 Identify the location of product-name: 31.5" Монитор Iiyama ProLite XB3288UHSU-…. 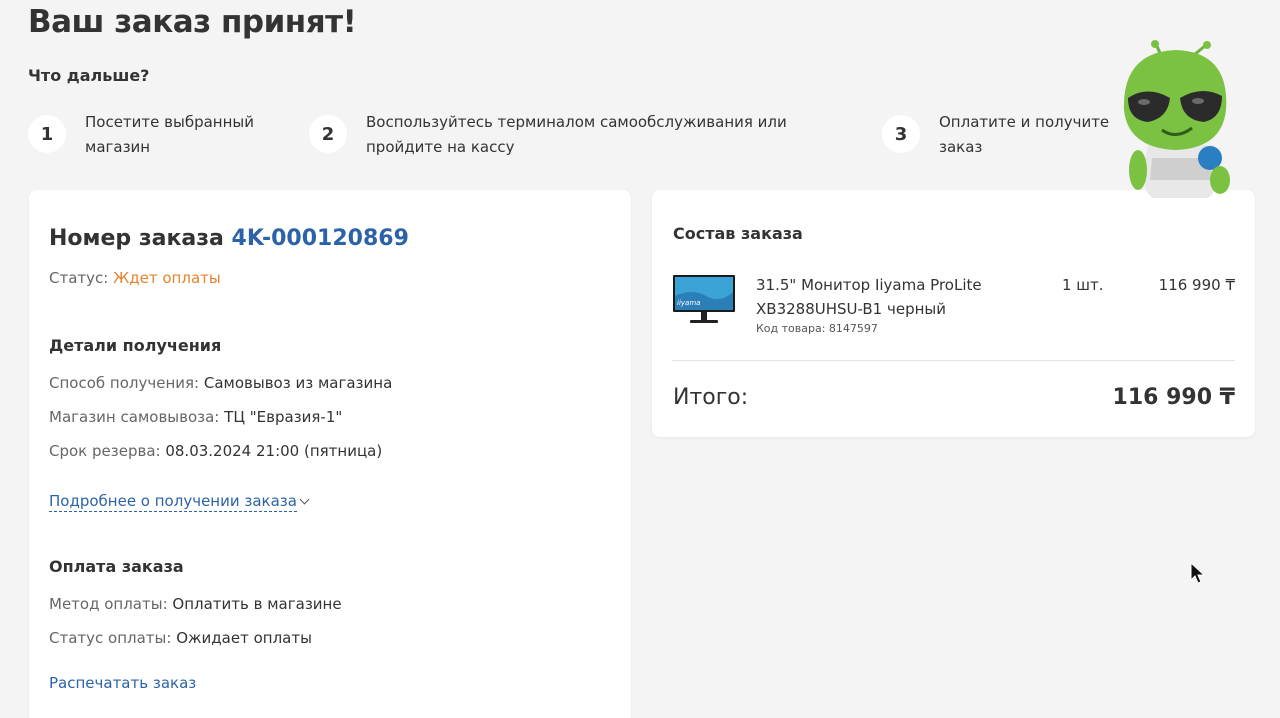
(891, 297).